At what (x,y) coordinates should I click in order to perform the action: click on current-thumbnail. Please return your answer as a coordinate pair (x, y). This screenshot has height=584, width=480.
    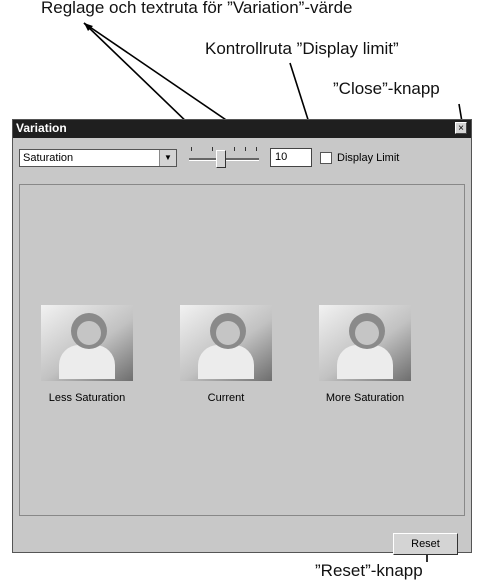
    Looking at the image, I should click on (226, 343).